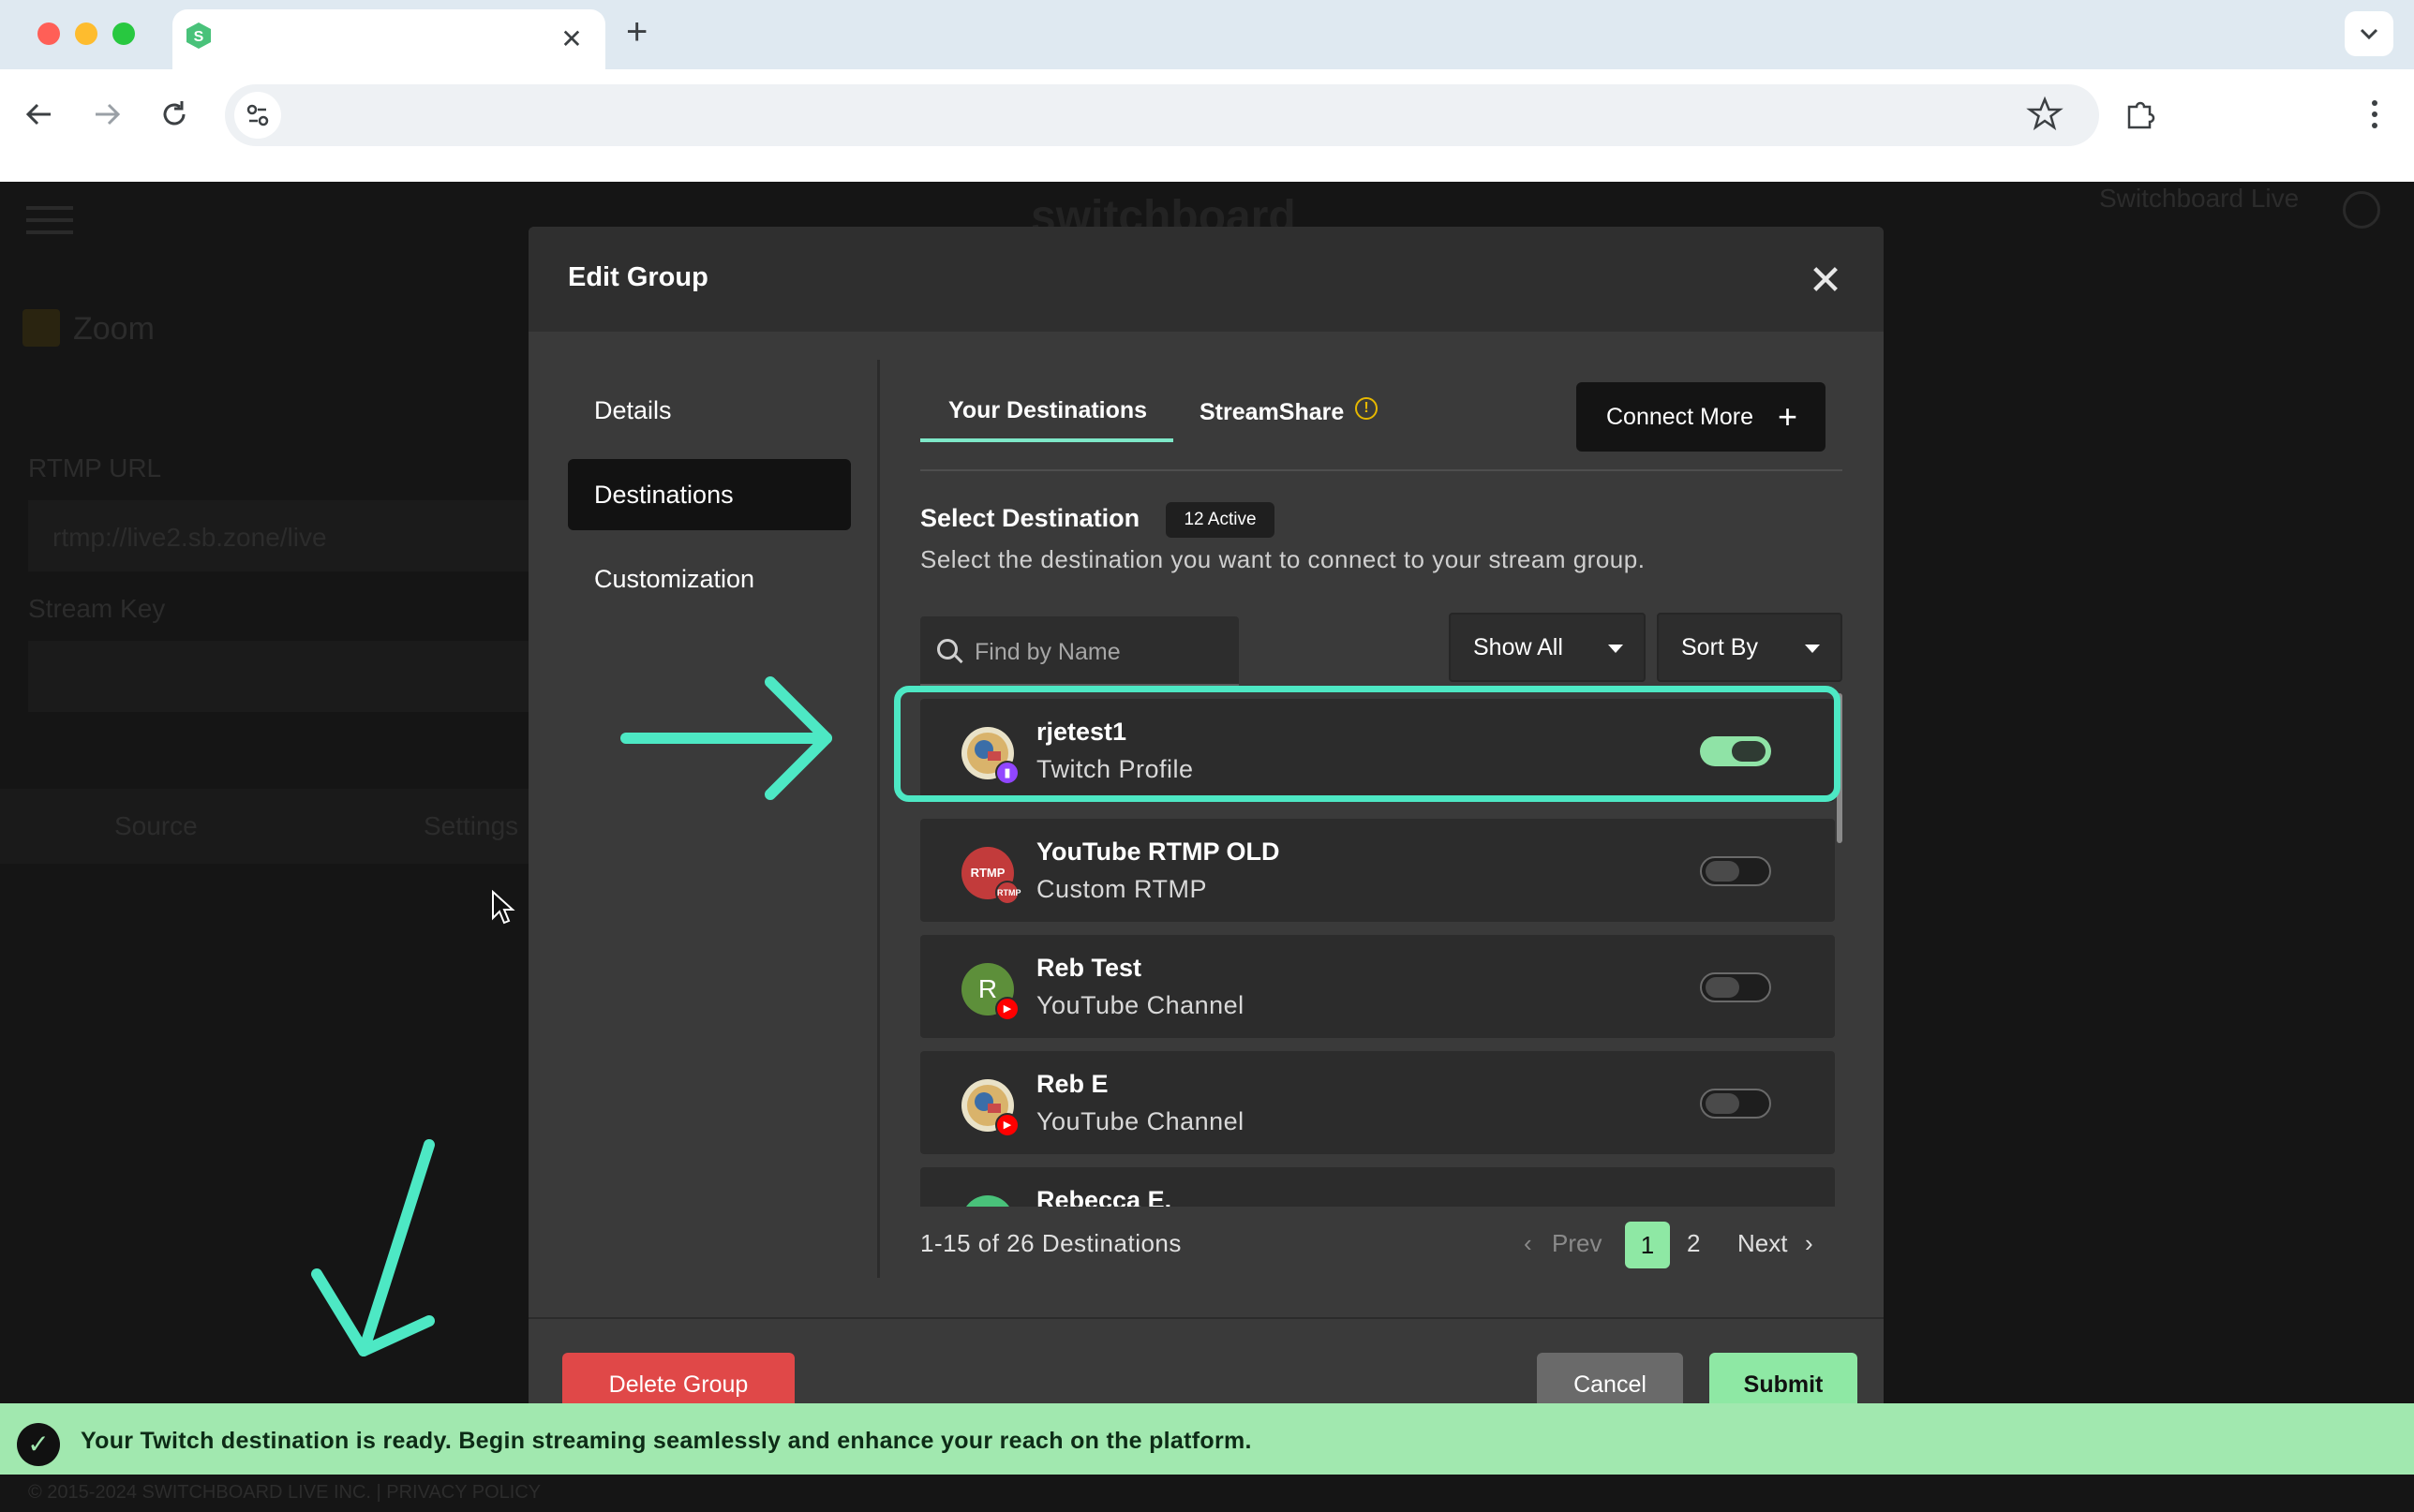 This screenshot has width=2414, height=1512. Describe the element at coordinates (1366, 408) in the screenshot. I see `streamshare-info-icon: !` at that location.